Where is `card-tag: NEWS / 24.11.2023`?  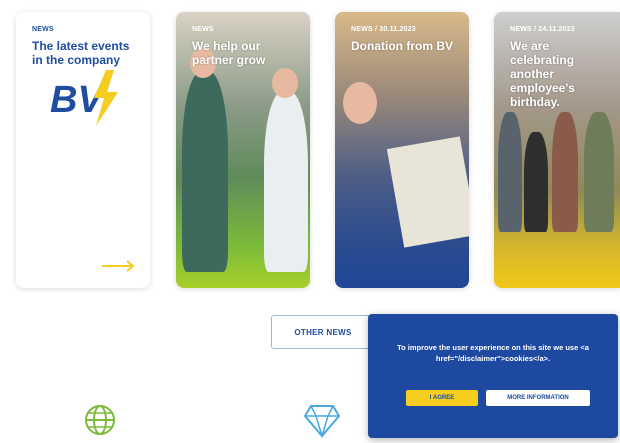
card-tag: NEWS / 24.11.2023 is located at coordinates (542, 29).